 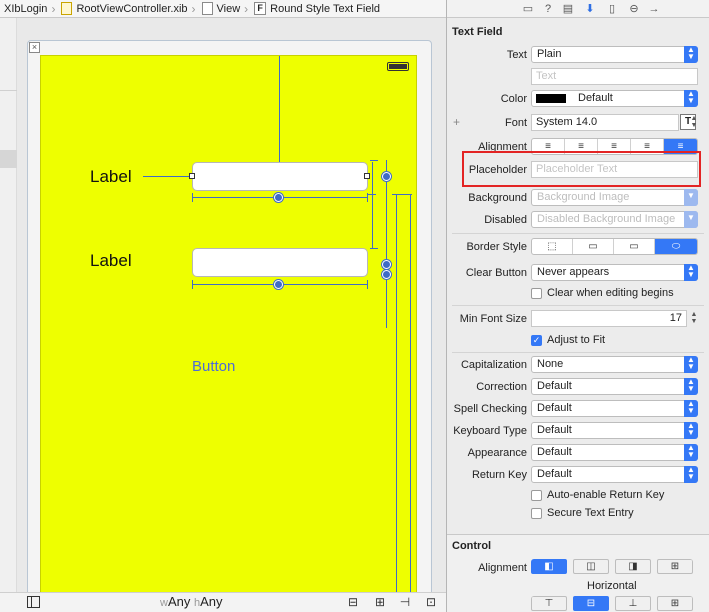 What do you see at coordinates (405, 602) in the screenshot?
I see `resolve-issues-icon: ⊣` at bounding box center [405, 602].